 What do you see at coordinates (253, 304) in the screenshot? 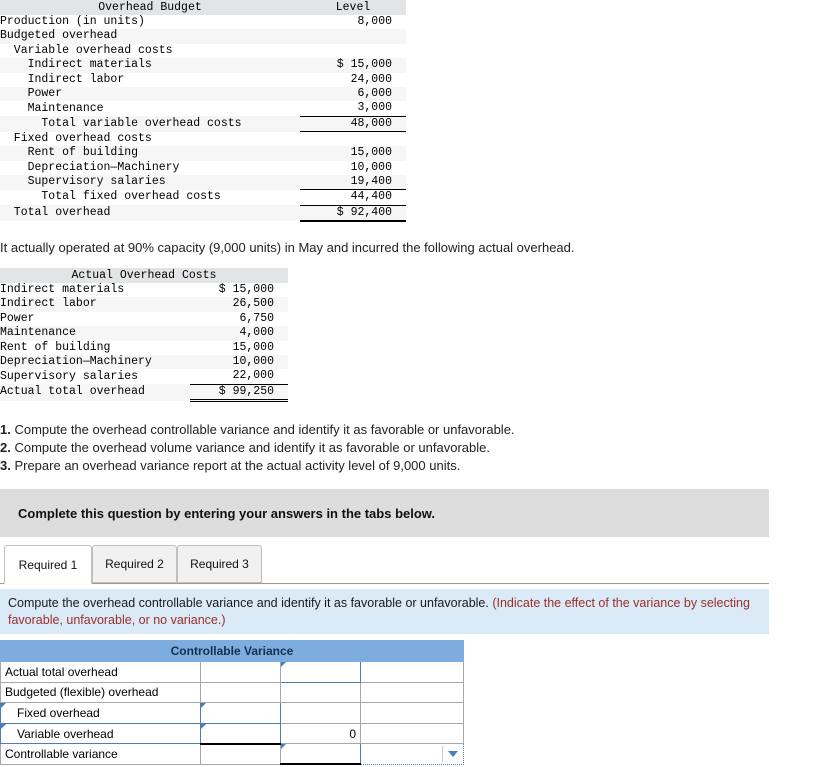
I see `row-value: 26,500` at bounding box center [253, 304].